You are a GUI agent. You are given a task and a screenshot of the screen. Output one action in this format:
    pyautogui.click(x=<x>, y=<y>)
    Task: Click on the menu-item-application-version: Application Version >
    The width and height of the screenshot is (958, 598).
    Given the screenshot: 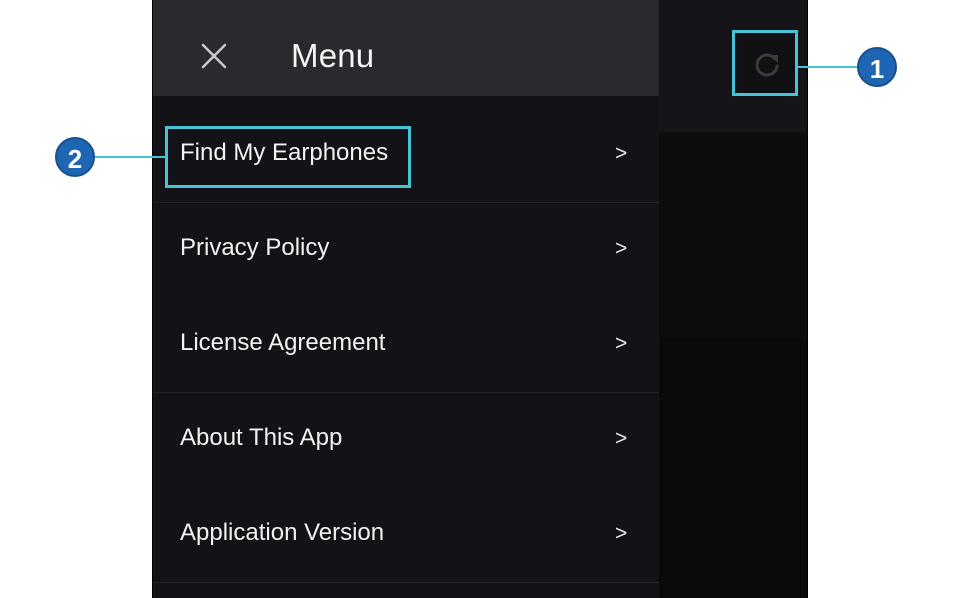 What is the action you would take?
    pyautogui.click(x=406, y=535)
    